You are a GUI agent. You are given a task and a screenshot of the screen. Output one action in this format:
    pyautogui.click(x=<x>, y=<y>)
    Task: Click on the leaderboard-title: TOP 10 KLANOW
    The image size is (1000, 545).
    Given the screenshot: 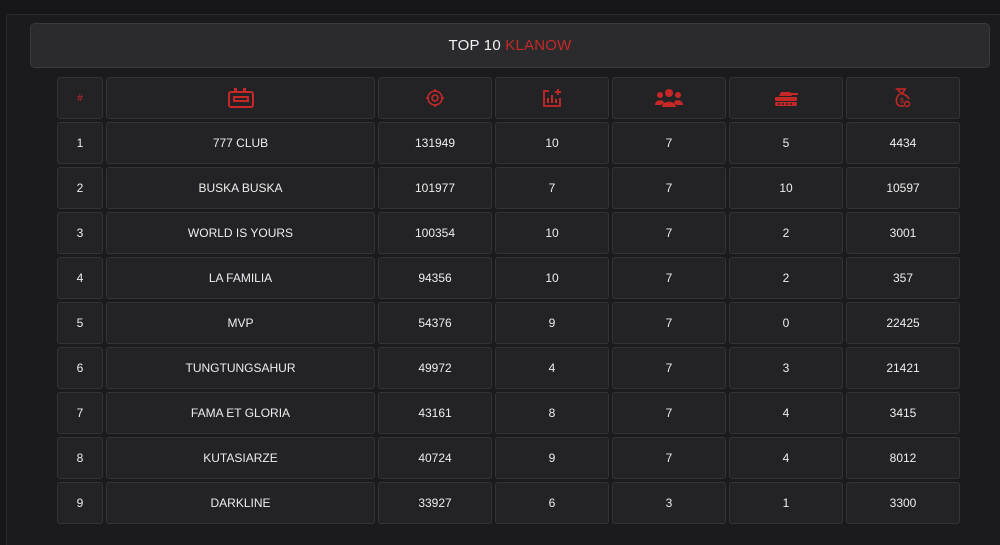 What is the action you would take?
    pyautogui.click(x=510, y=45)
    